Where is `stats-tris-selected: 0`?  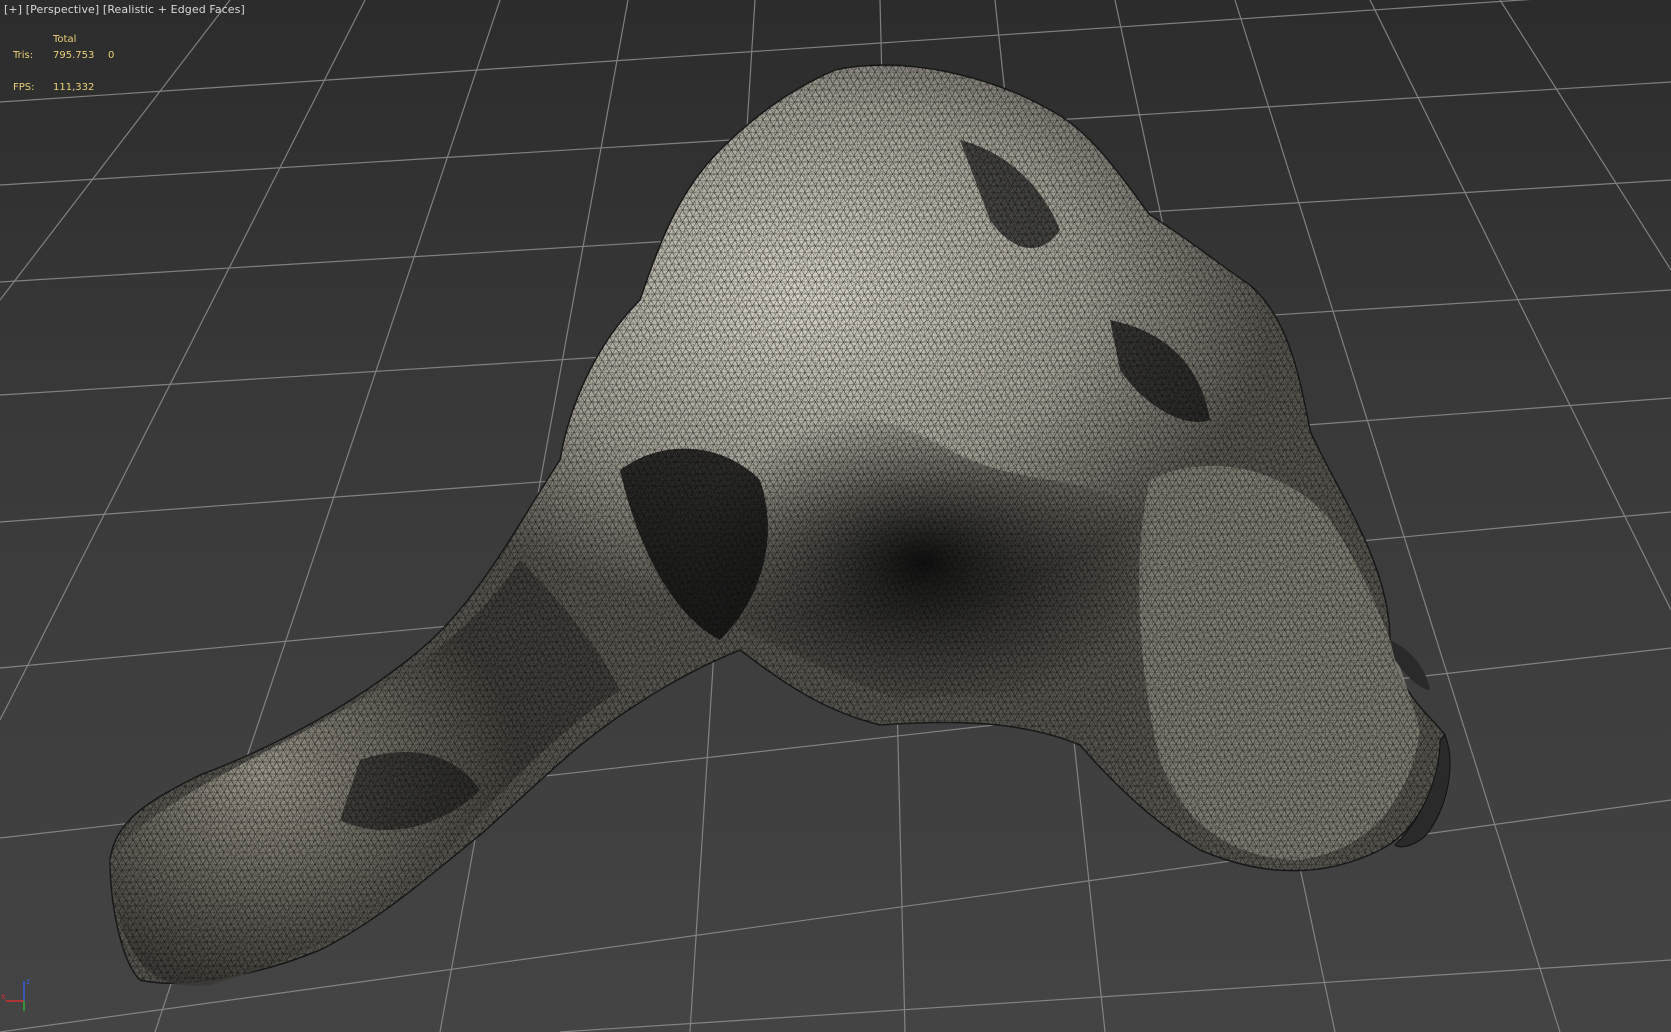
stats-tris-selected: 0 is located at coordinates (111, 55).